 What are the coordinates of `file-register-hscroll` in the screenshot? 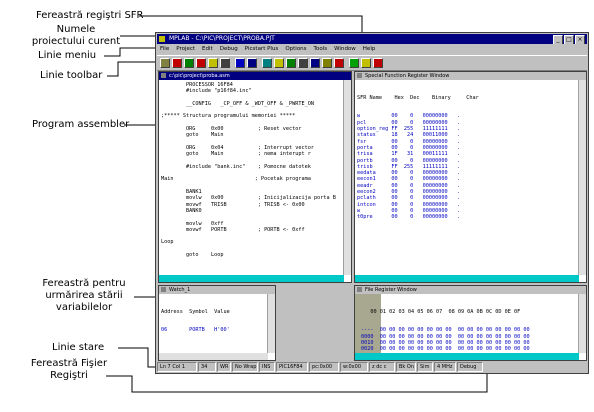 It's located at (467, 356).